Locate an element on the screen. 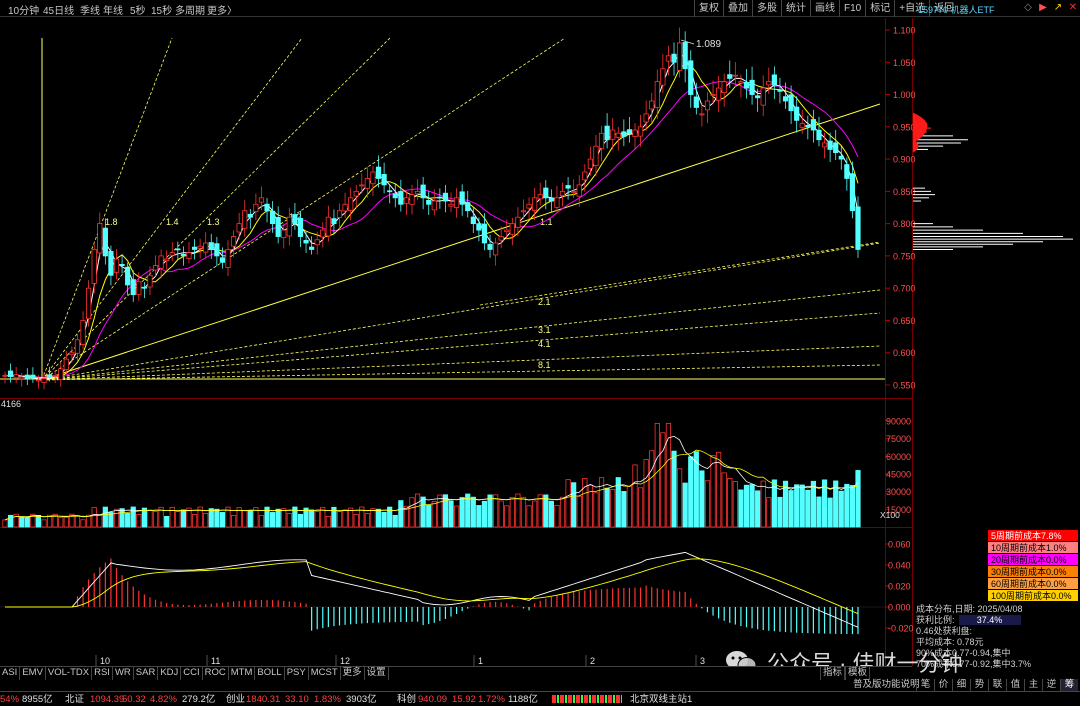  cost-legend-item: 100周期前成本0.0% is located at coordinates (1033, 596).